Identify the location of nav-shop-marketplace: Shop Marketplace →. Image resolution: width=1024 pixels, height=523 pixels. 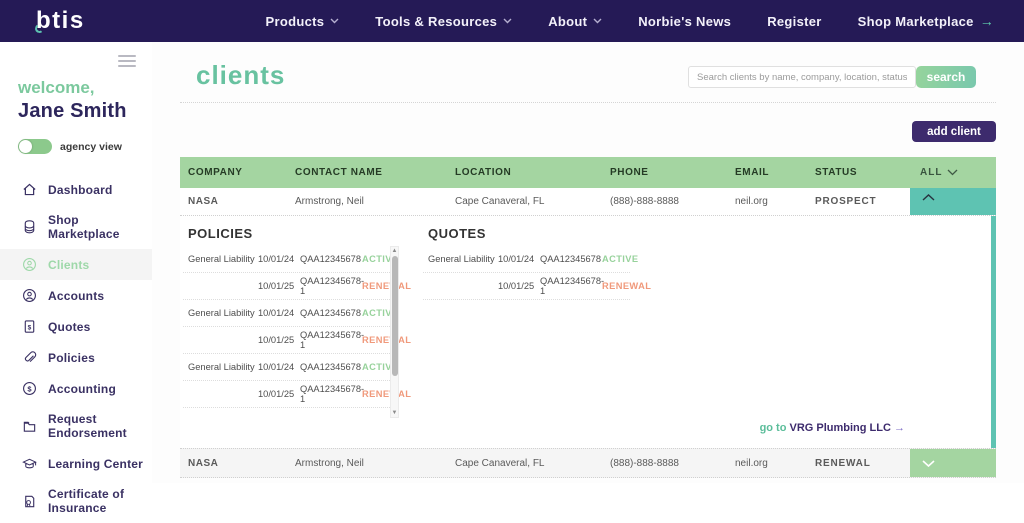
(926, 21).